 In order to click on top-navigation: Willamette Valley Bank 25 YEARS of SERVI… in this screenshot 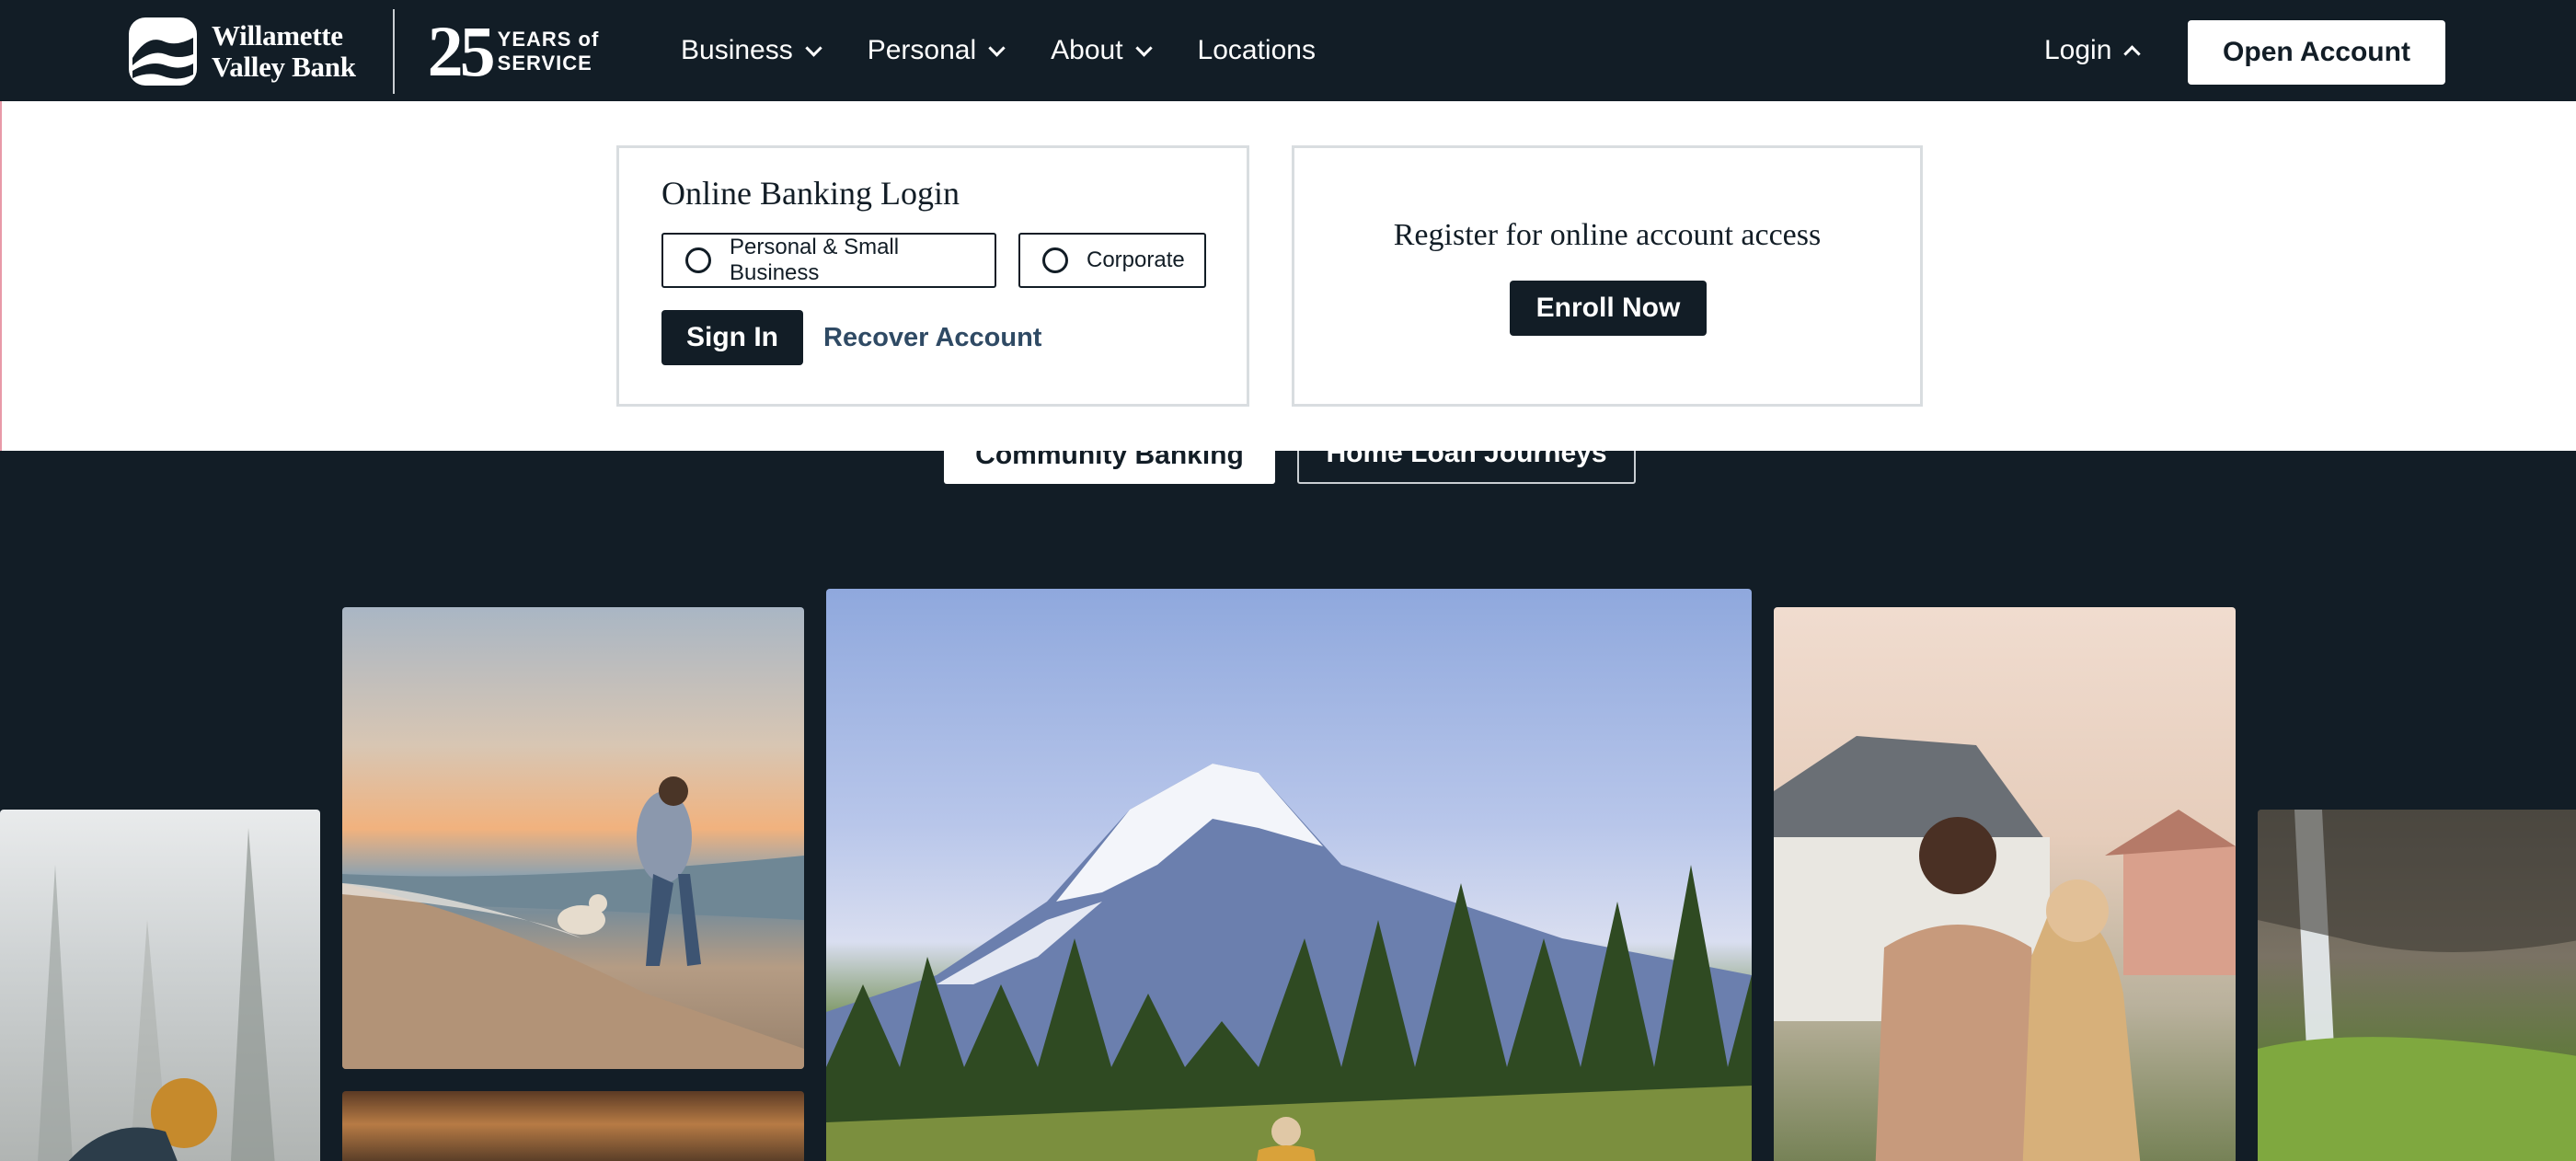, I will do `click(1288, 50)`.